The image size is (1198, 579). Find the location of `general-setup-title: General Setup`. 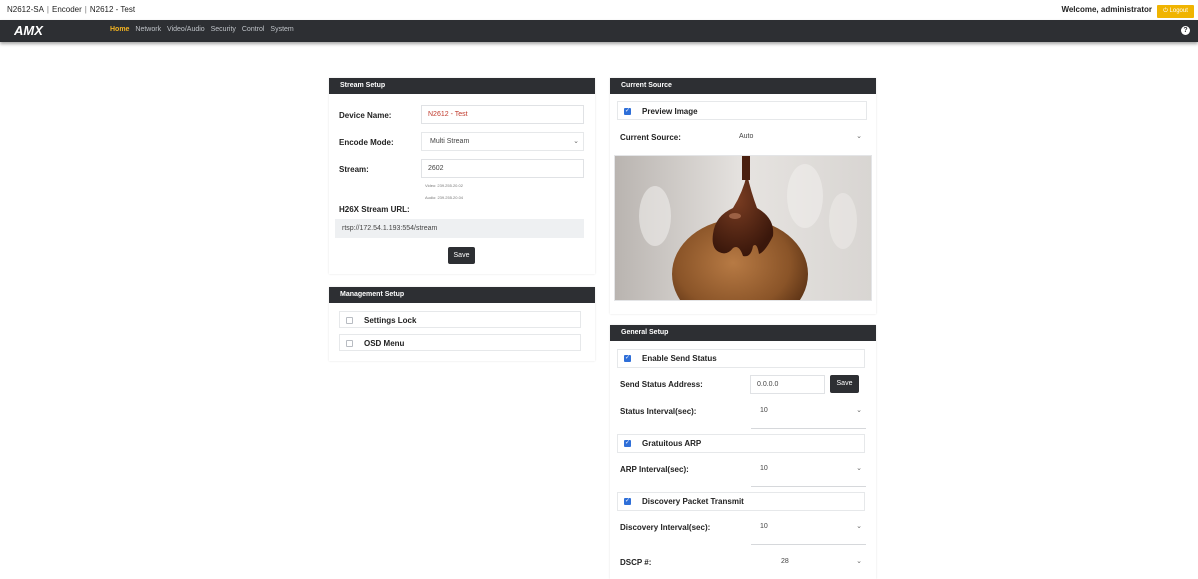

general-setup-title: General Setup is located at coordinates (743, 333).